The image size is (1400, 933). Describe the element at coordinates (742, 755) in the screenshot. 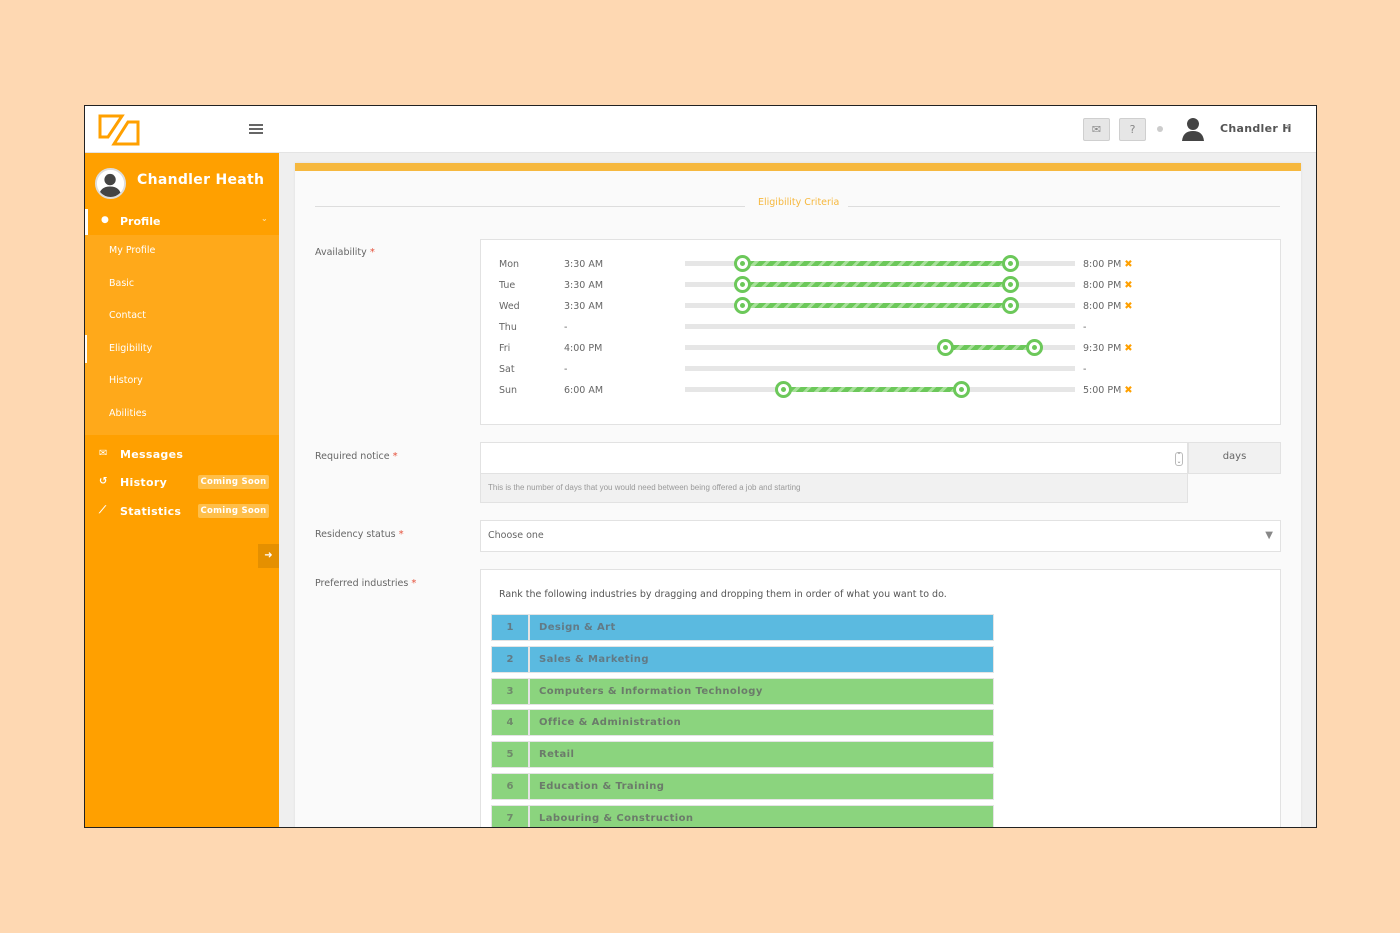

I see `industry-item: 5 Retail` at that location.